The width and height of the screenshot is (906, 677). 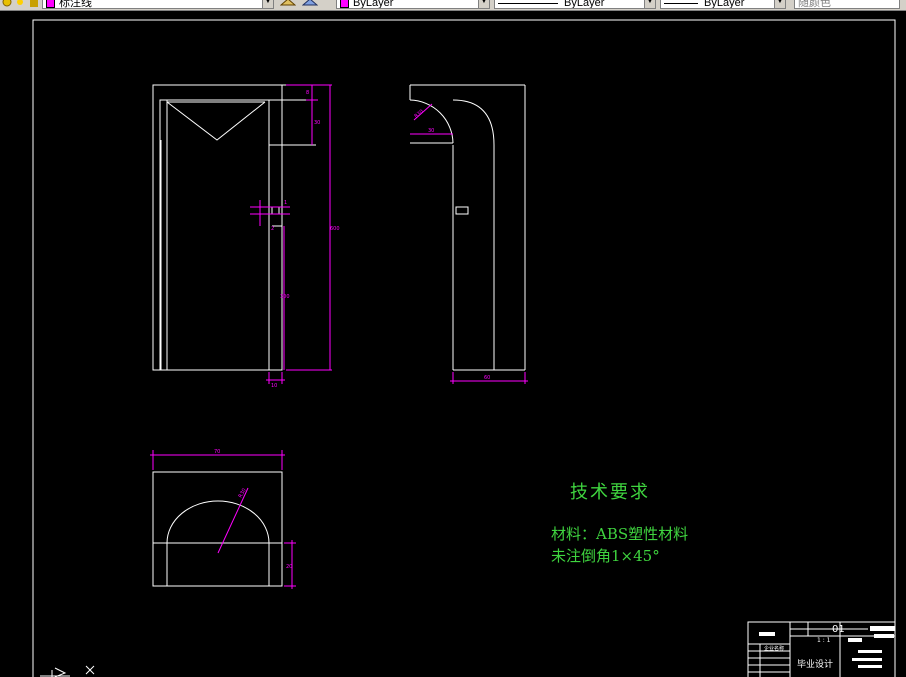 What do you see at coordinates (305, 239) in the screenshot?
I see `front-dim-labels: 8 30 600 300 10 1 2` at bounding box center [305, 239].